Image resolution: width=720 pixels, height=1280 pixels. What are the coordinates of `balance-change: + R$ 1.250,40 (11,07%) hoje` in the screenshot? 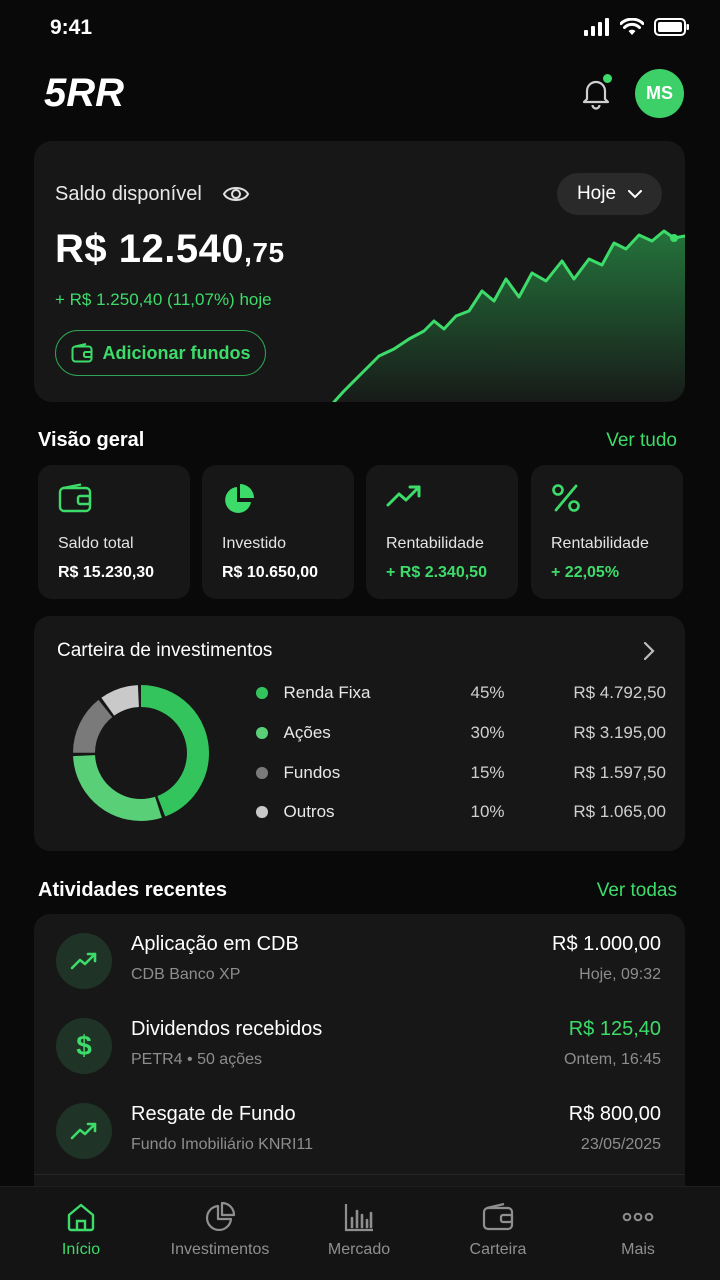 It's located at (163, 299).